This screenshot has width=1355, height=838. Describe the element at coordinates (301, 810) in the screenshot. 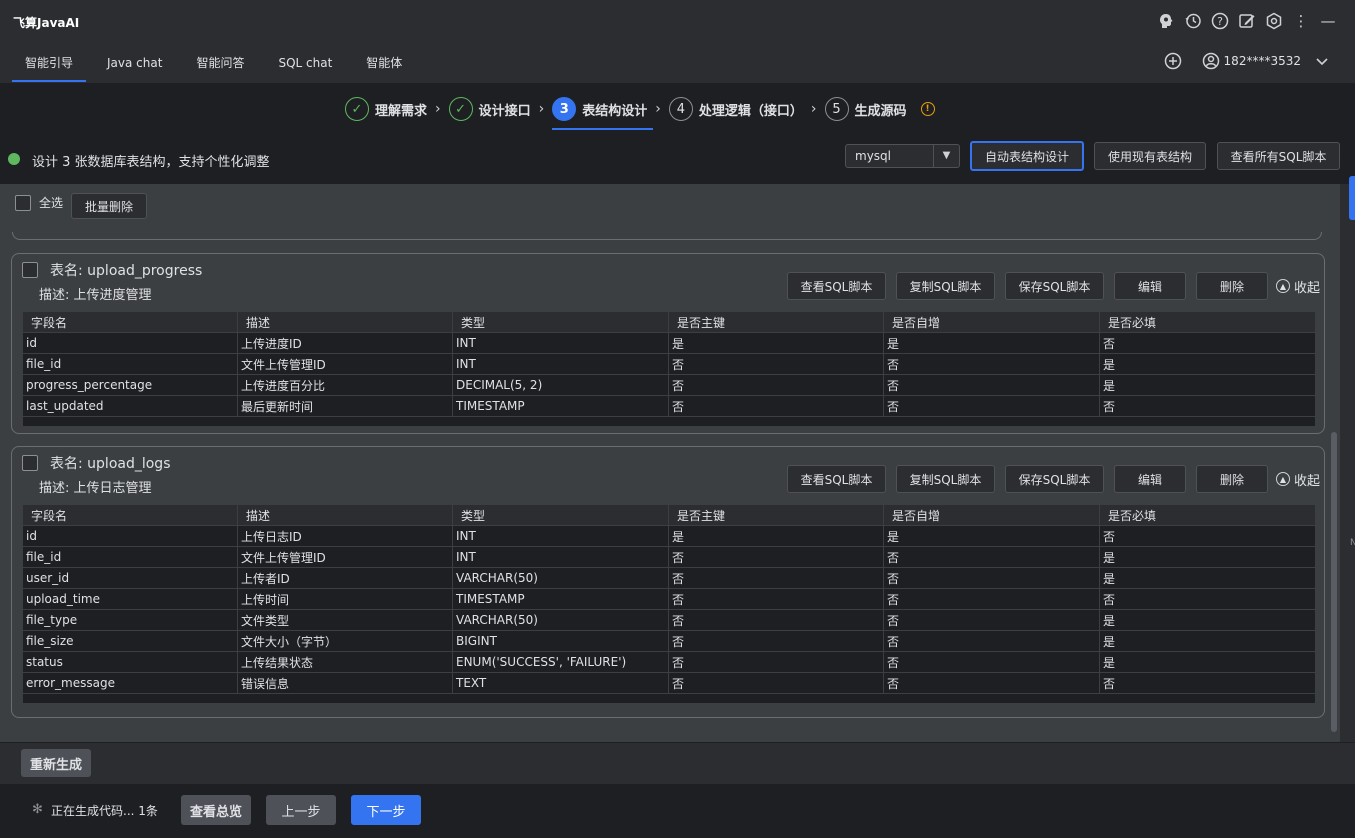

I see `prev-step-button: 上一步` at that location.